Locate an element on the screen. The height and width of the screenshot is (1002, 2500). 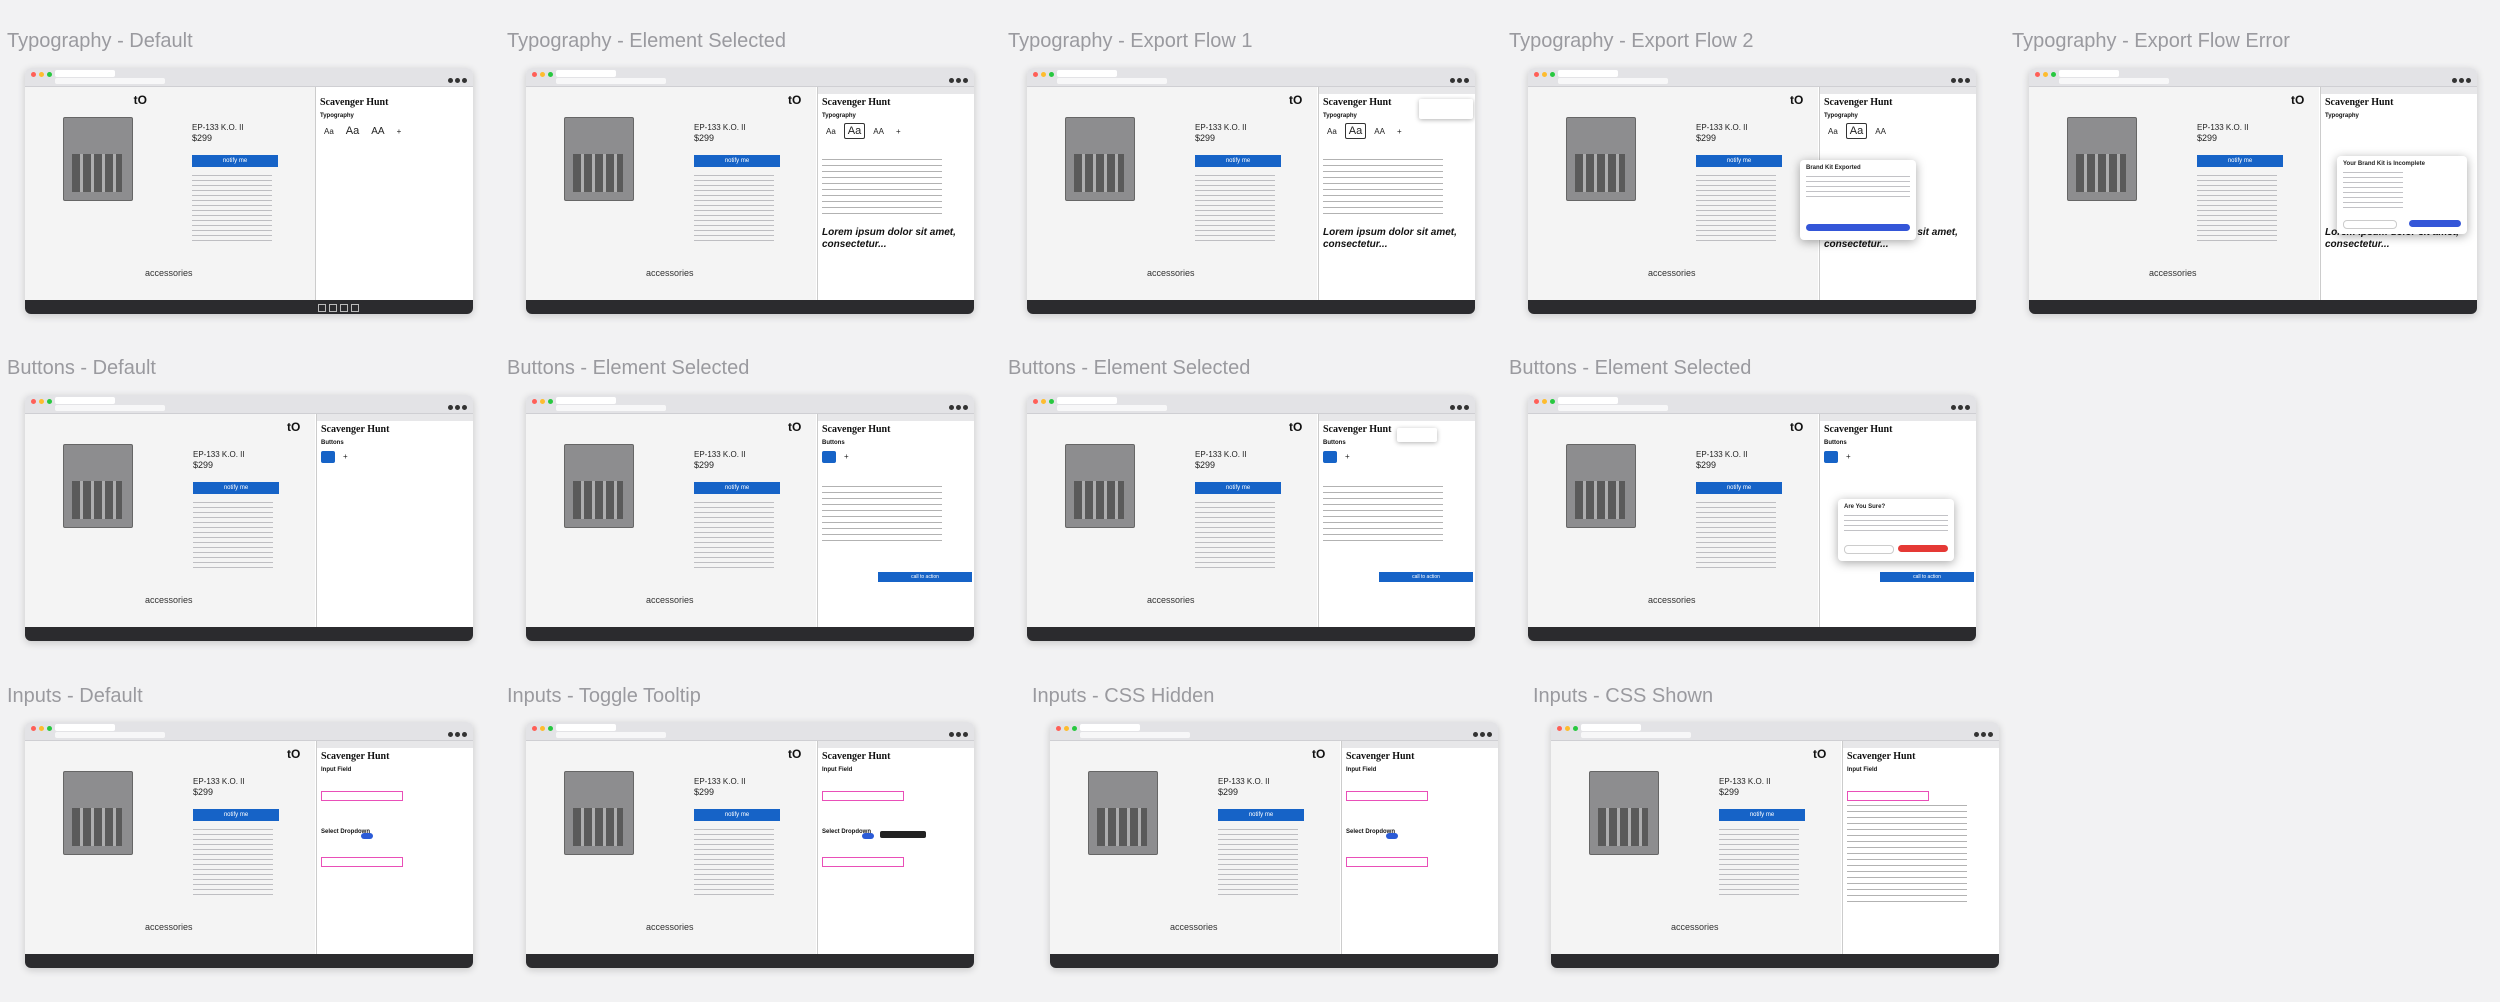
panel-title: Scavenger Hunt is located at coordinates (354, 102).